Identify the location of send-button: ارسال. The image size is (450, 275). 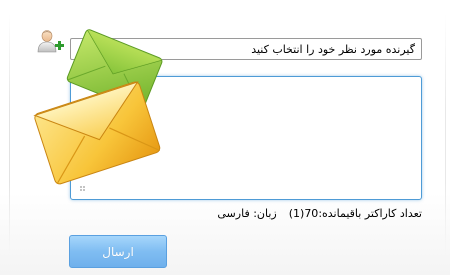
(118, 251).